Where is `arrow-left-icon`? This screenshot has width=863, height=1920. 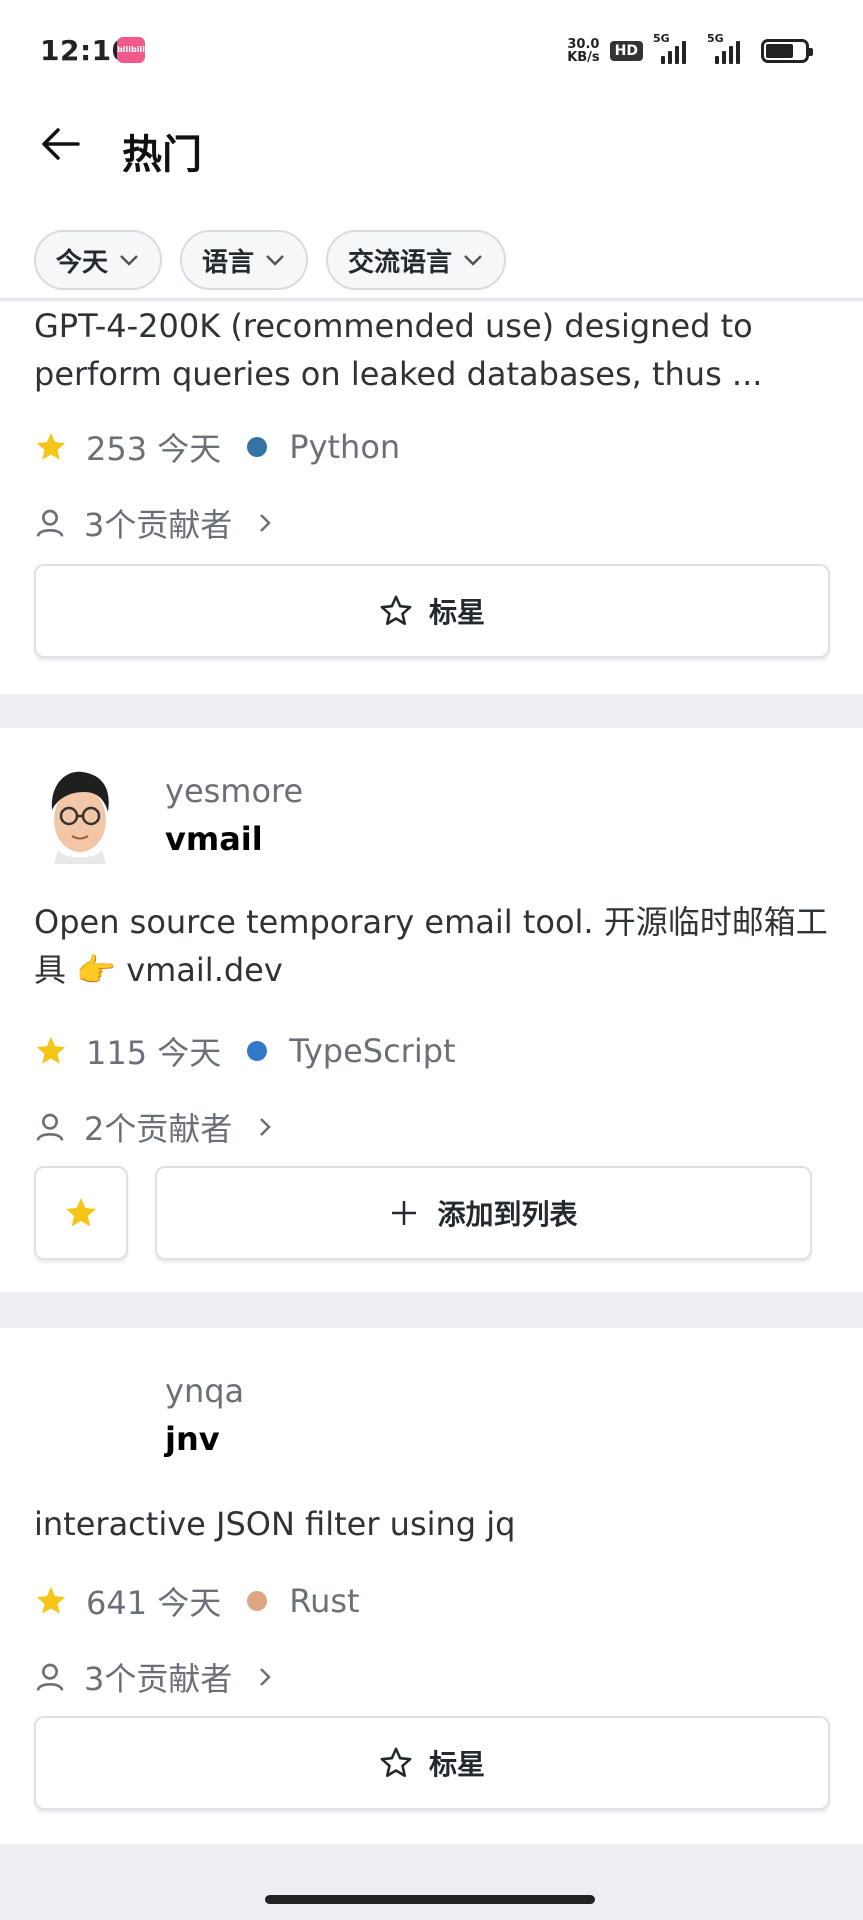 arrow-left-icon is located at coordinates (61, 144).